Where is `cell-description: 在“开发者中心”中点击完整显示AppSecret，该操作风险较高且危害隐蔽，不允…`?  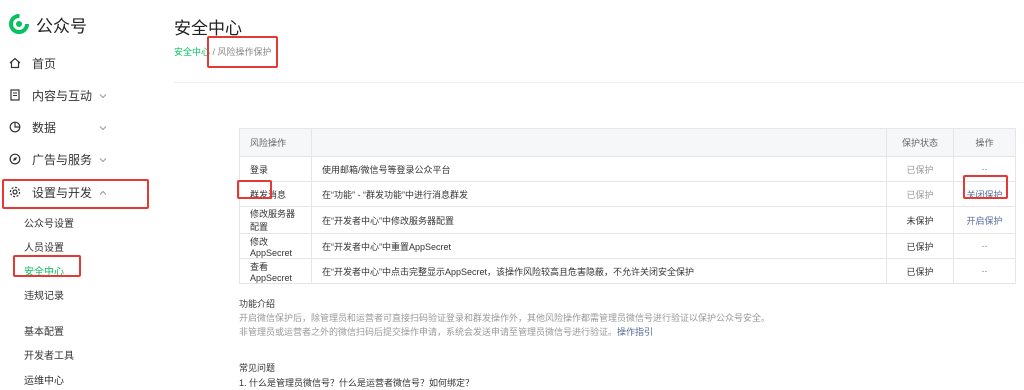
cell-description: 在“开发者中心”中点击完整显示AppSecret，该操作风险较高且危害隐蔽，不允… is located at coordinates (599, 271).